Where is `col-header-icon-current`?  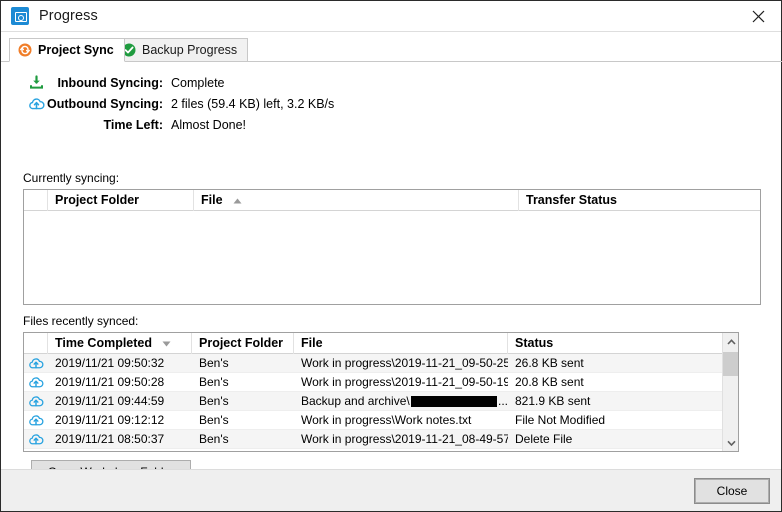
col-header-icon-current is located at coordinates (36, 200).